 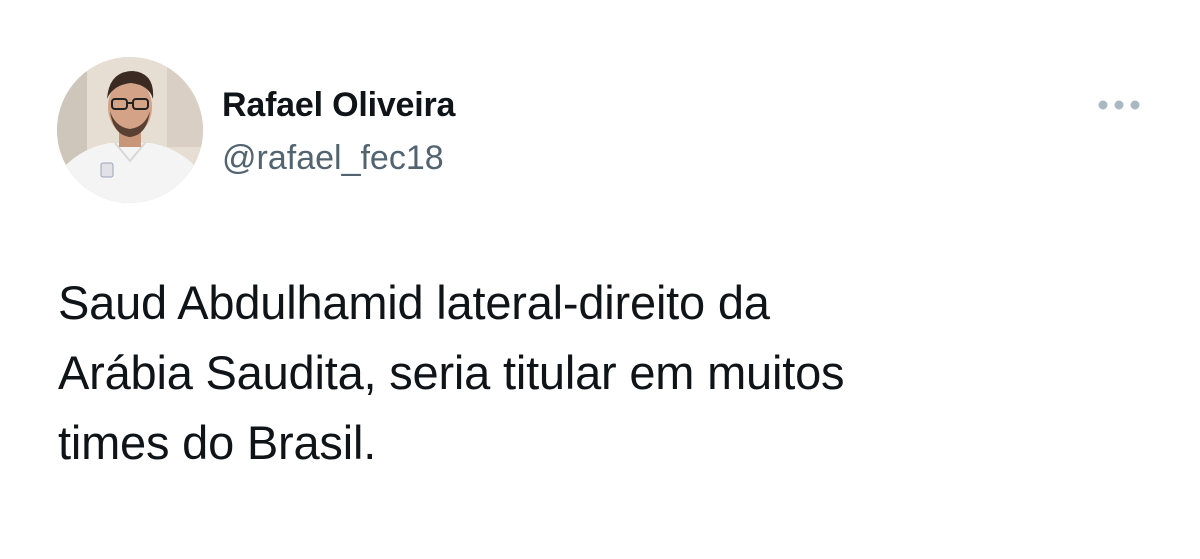 I want to click on more-options-icon, so click(x=1119, y=105).